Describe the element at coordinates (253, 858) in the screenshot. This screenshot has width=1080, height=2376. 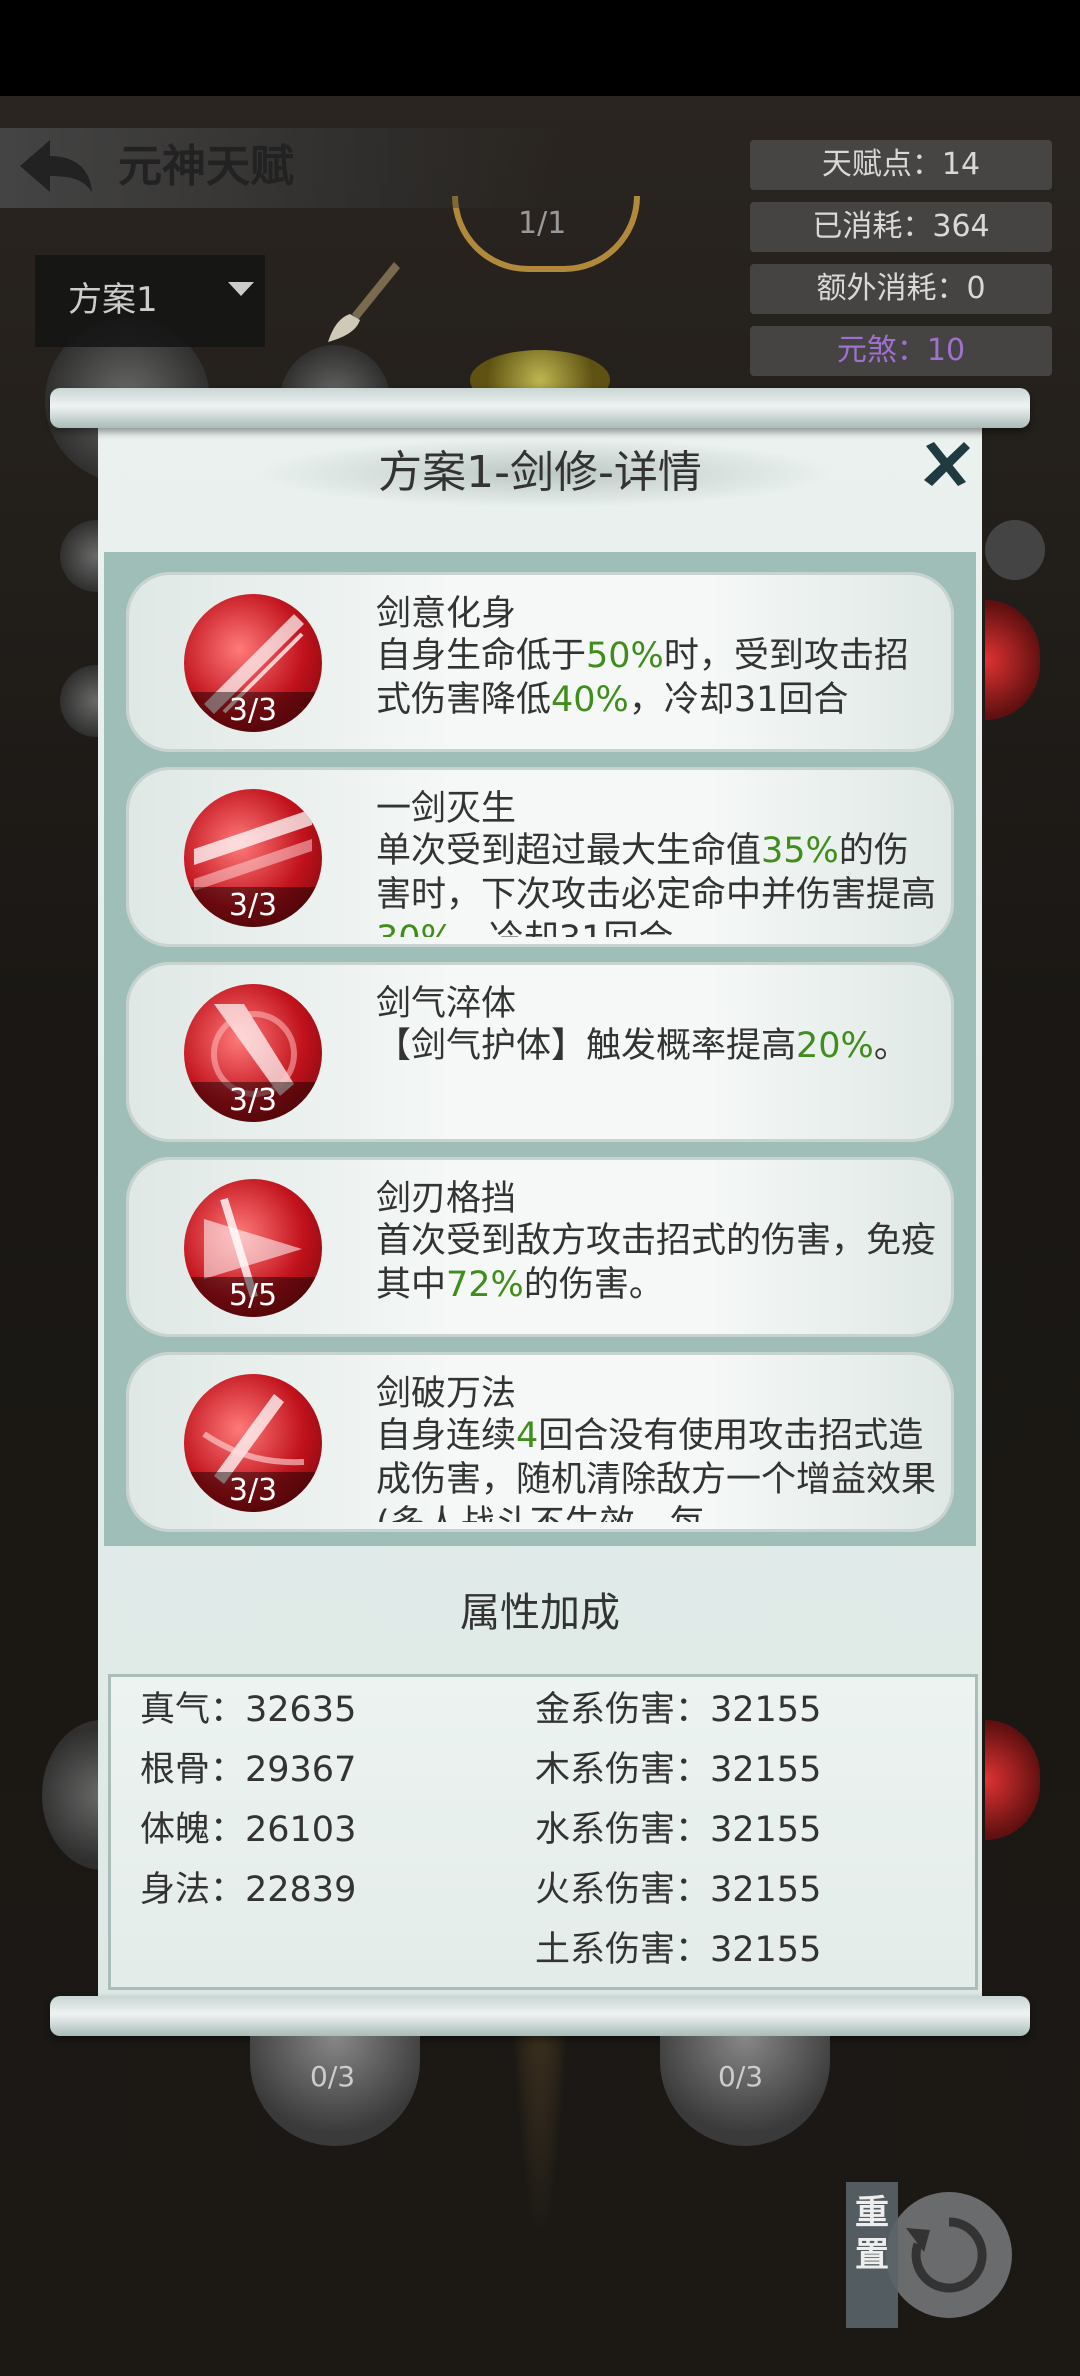
I see `sword-slash-icon: 3/3` at that location.